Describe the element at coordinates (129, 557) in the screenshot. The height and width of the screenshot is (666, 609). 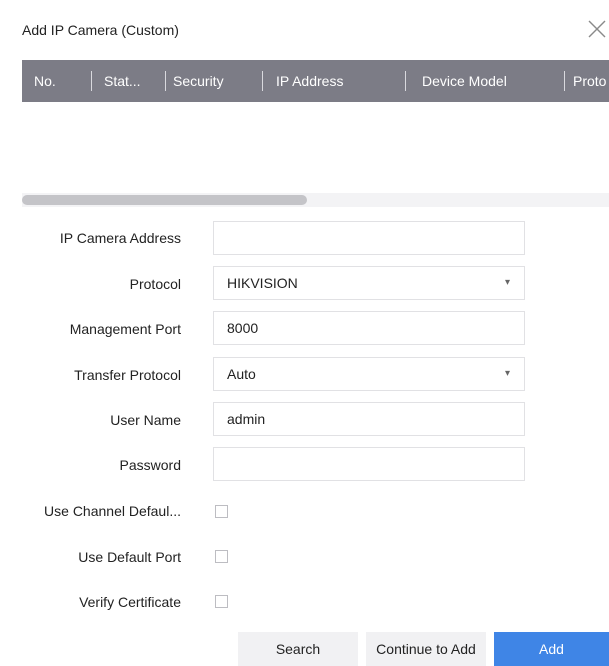
I see `use-default-port-label: Use Default Port` at that location.